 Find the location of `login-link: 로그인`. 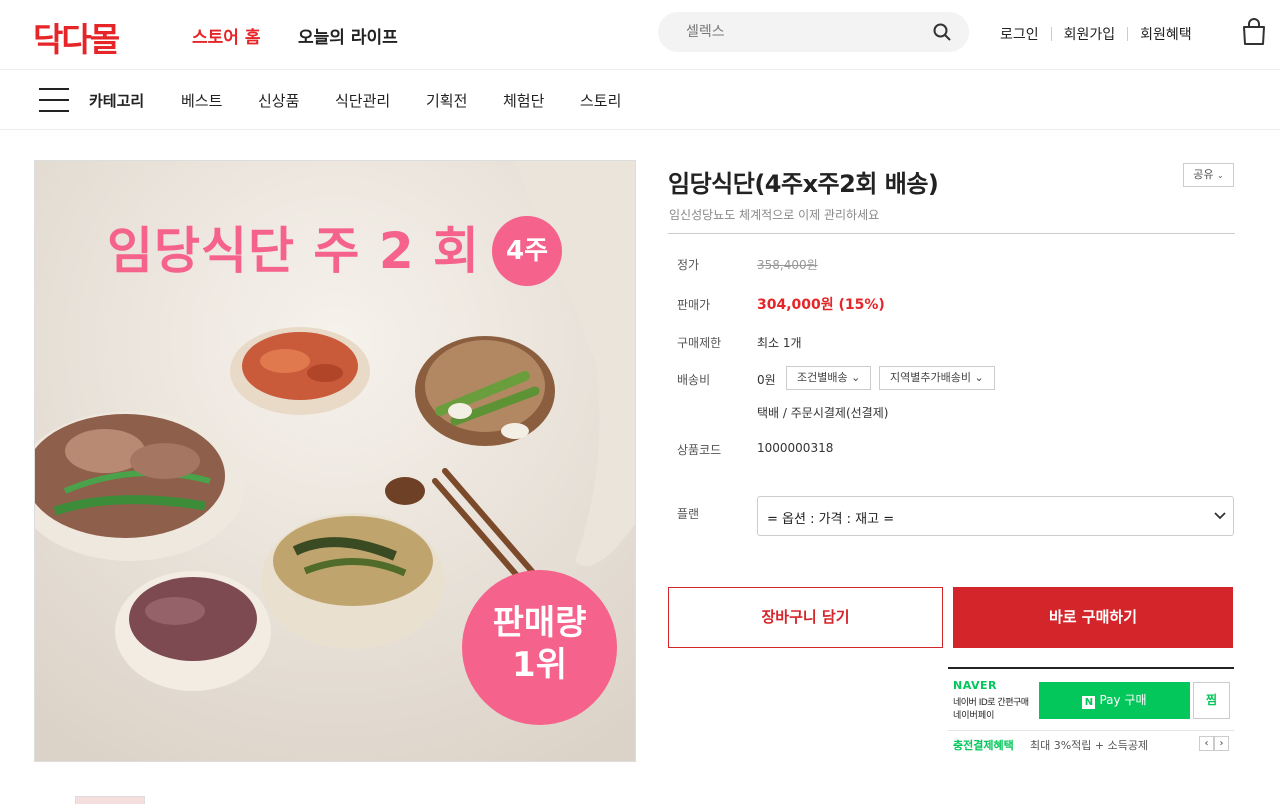

login-link: 로그인 is located at coordinates (1019, 35).